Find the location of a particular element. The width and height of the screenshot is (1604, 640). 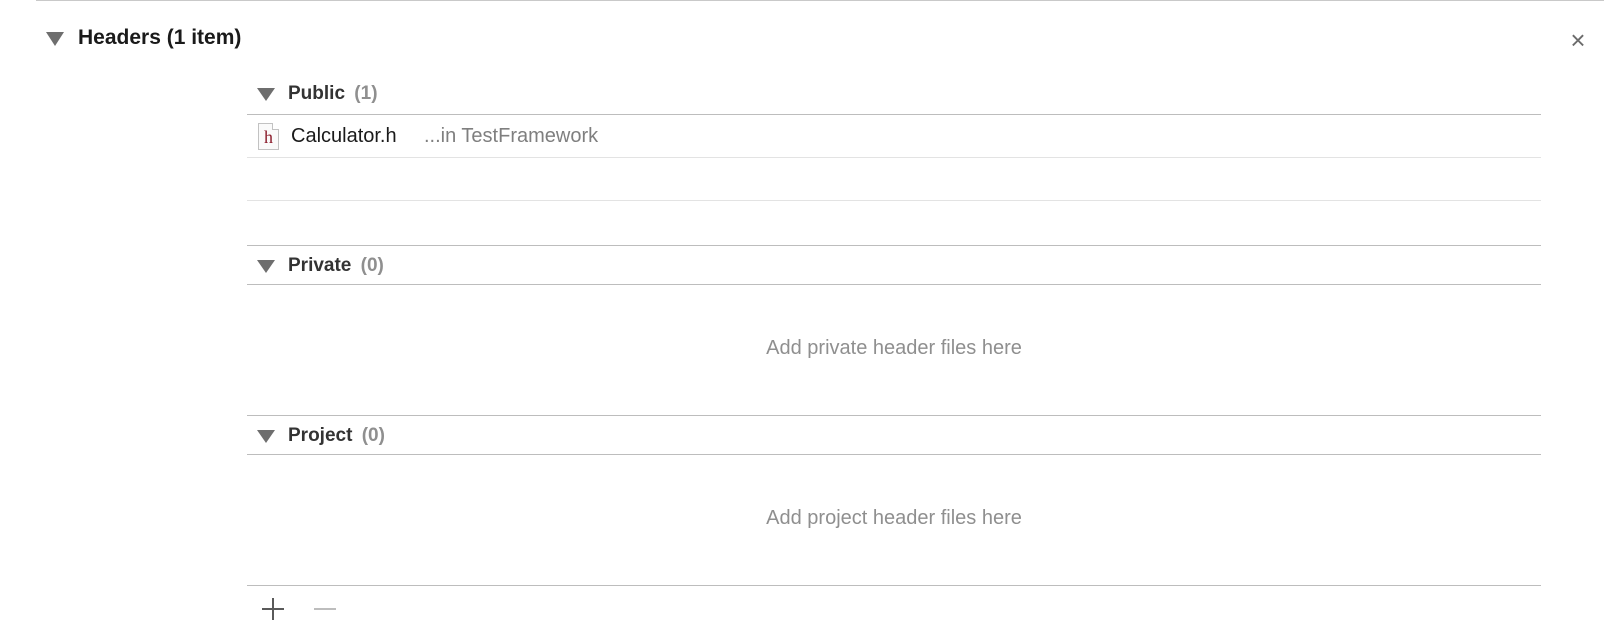

project-disclosure-triangle-icon is located at coordinates (266, 436).